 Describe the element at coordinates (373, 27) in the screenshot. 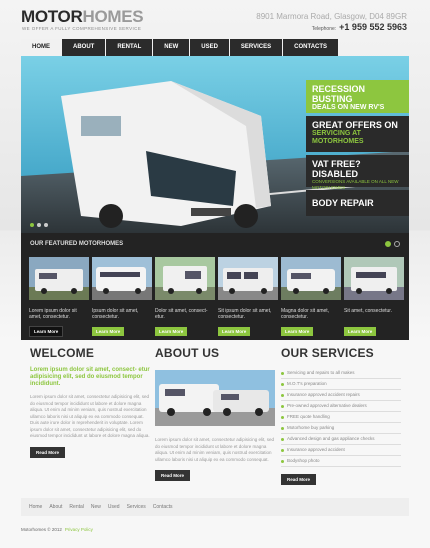

I see `phone-number: +1 959 552 5963` at that location.